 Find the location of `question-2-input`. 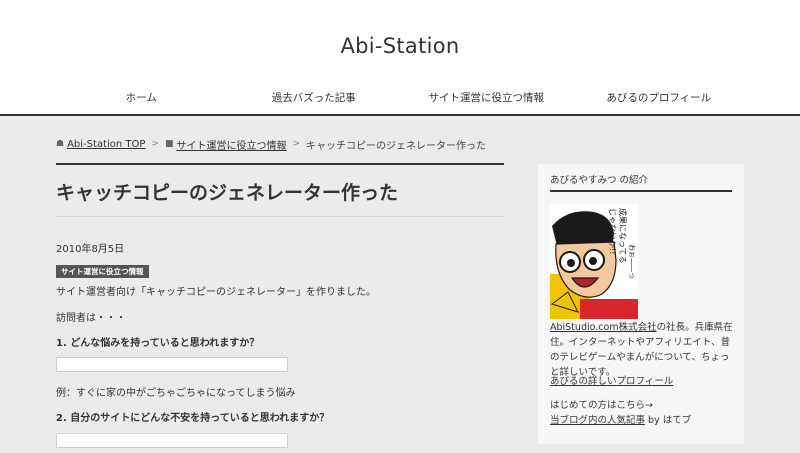

question-2-input is located at coordinates (172, 440).